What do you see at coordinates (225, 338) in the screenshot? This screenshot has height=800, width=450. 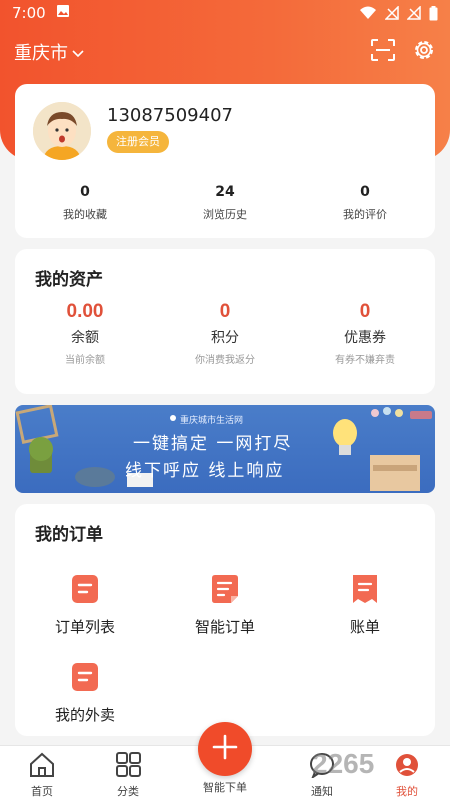 I see `asset-name: 积分` at bounding box center [225, 338].